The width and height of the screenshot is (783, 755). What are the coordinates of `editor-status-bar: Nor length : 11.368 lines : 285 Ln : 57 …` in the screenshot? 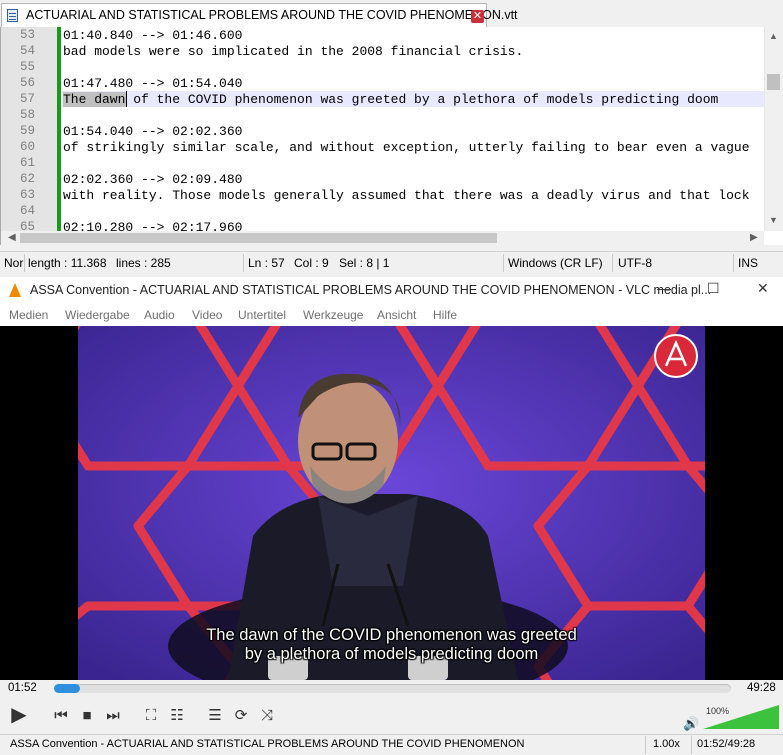 It's located at (391, 262).